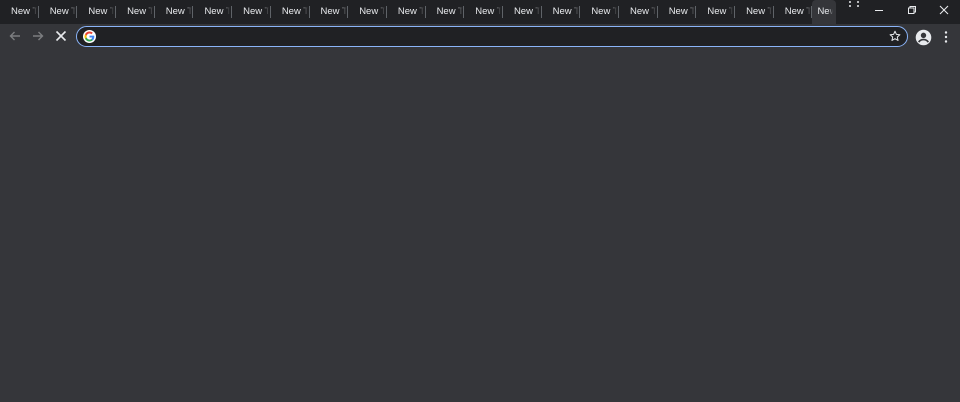 The image size is (960, 402). Describe the element at coordinates (89, 36) in the screenshot. I see `google-icon` at that location.